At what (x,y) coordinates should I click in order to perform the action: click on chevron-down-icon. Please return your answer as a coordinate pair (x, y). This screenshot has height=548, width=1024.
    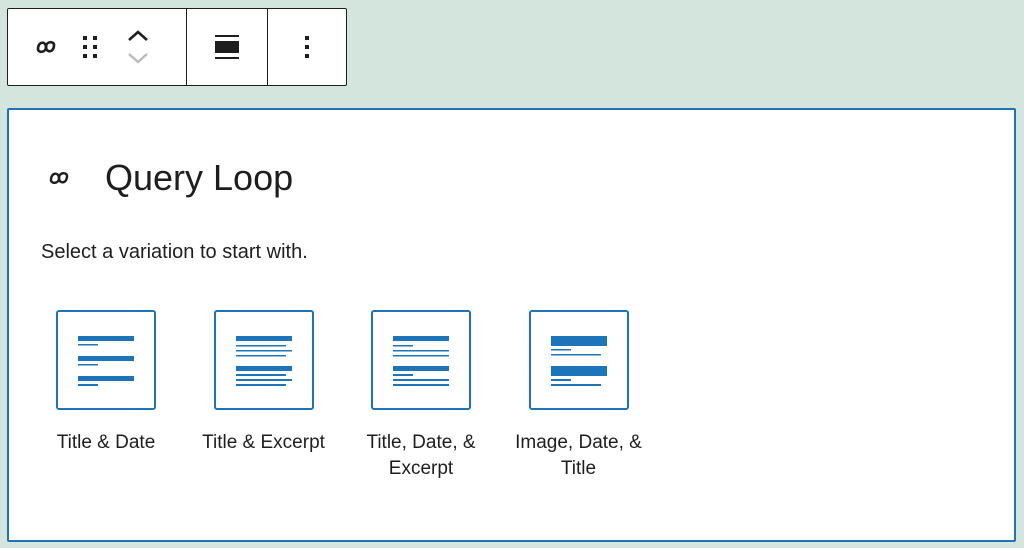
    Looking at the image, I should click on (138, 58).